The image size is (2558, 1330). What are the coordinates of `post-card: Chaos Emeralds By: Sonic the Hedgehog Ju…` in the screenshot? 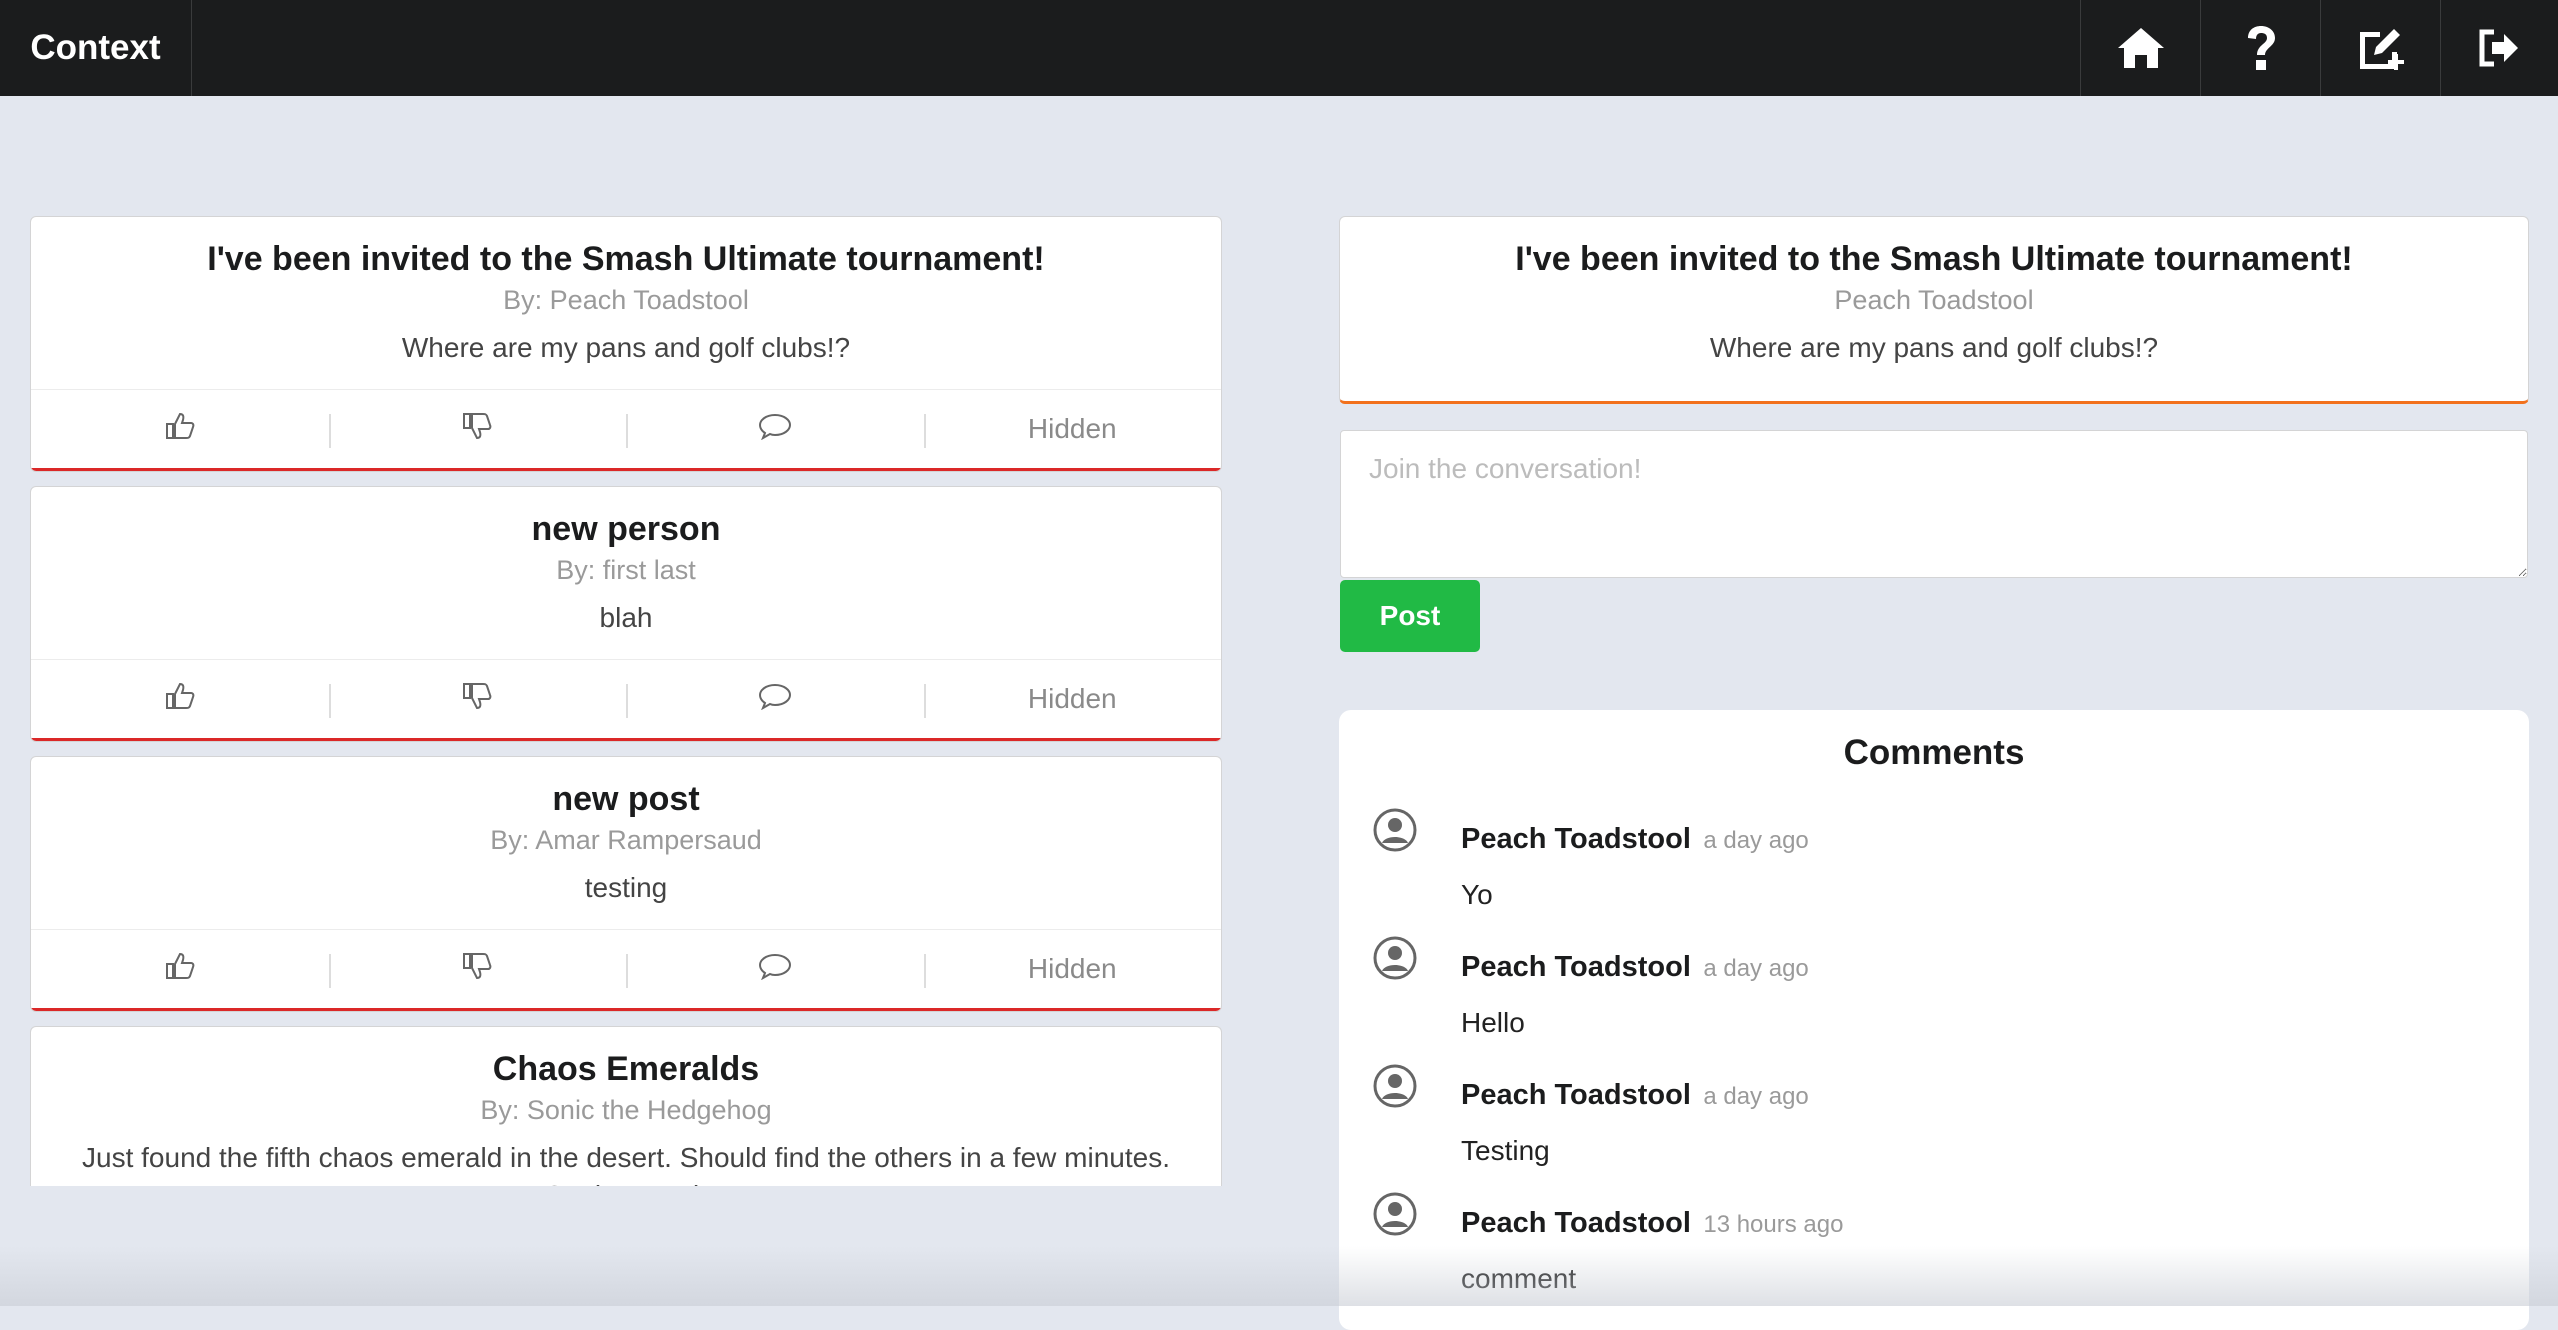 It's located at (626, 1106).